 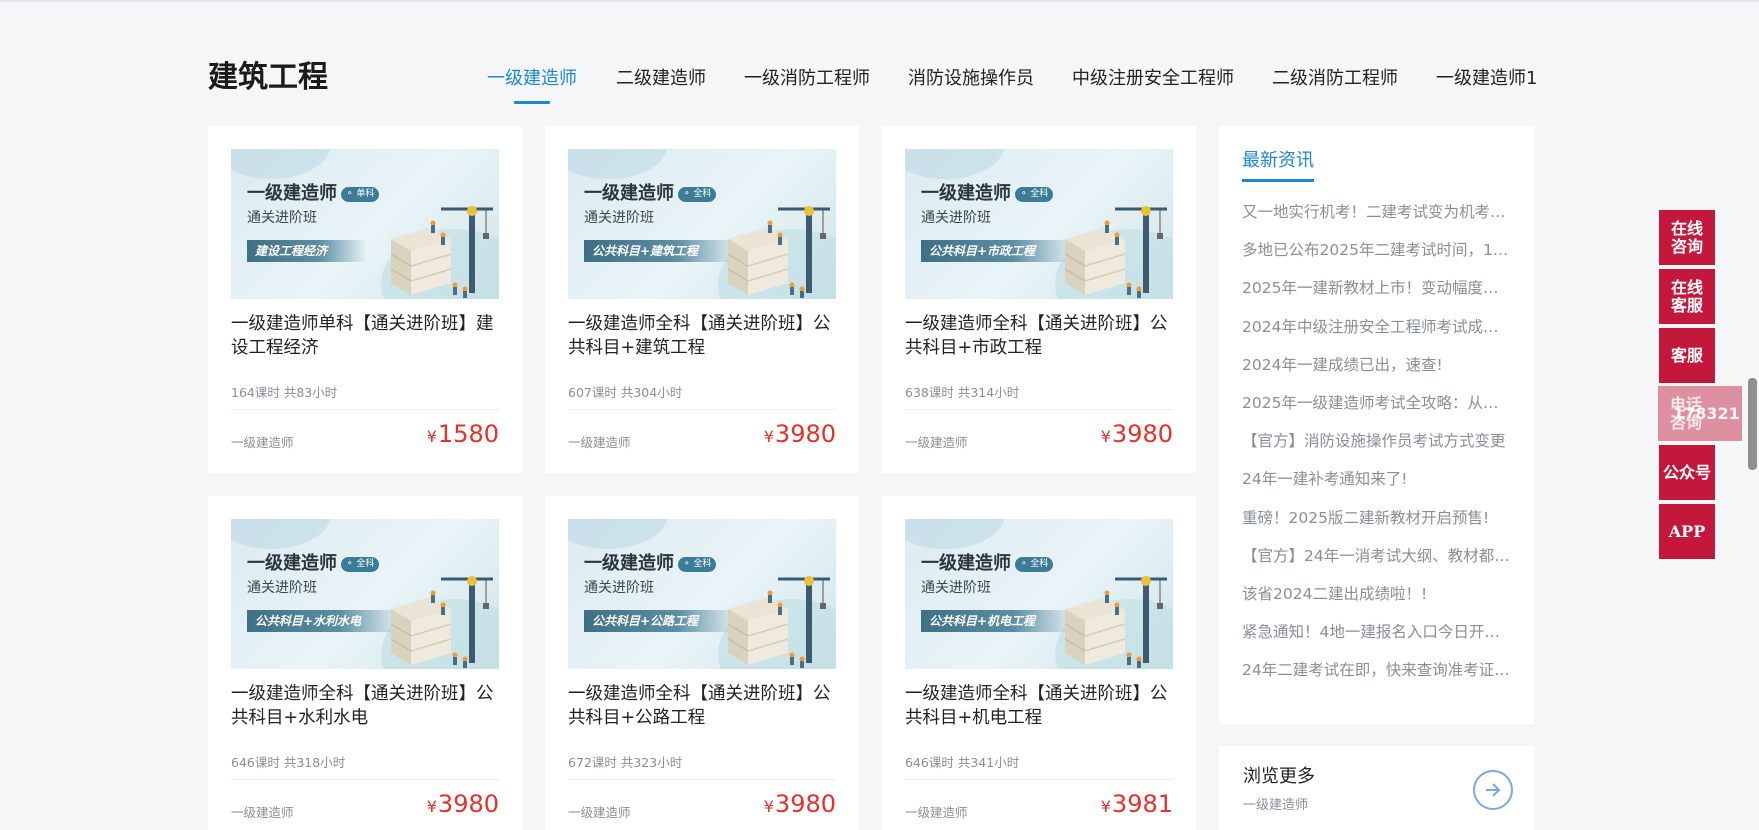 I want to click on tab-yijian-1: 一级建造师1, so click(x=1486, y=84).